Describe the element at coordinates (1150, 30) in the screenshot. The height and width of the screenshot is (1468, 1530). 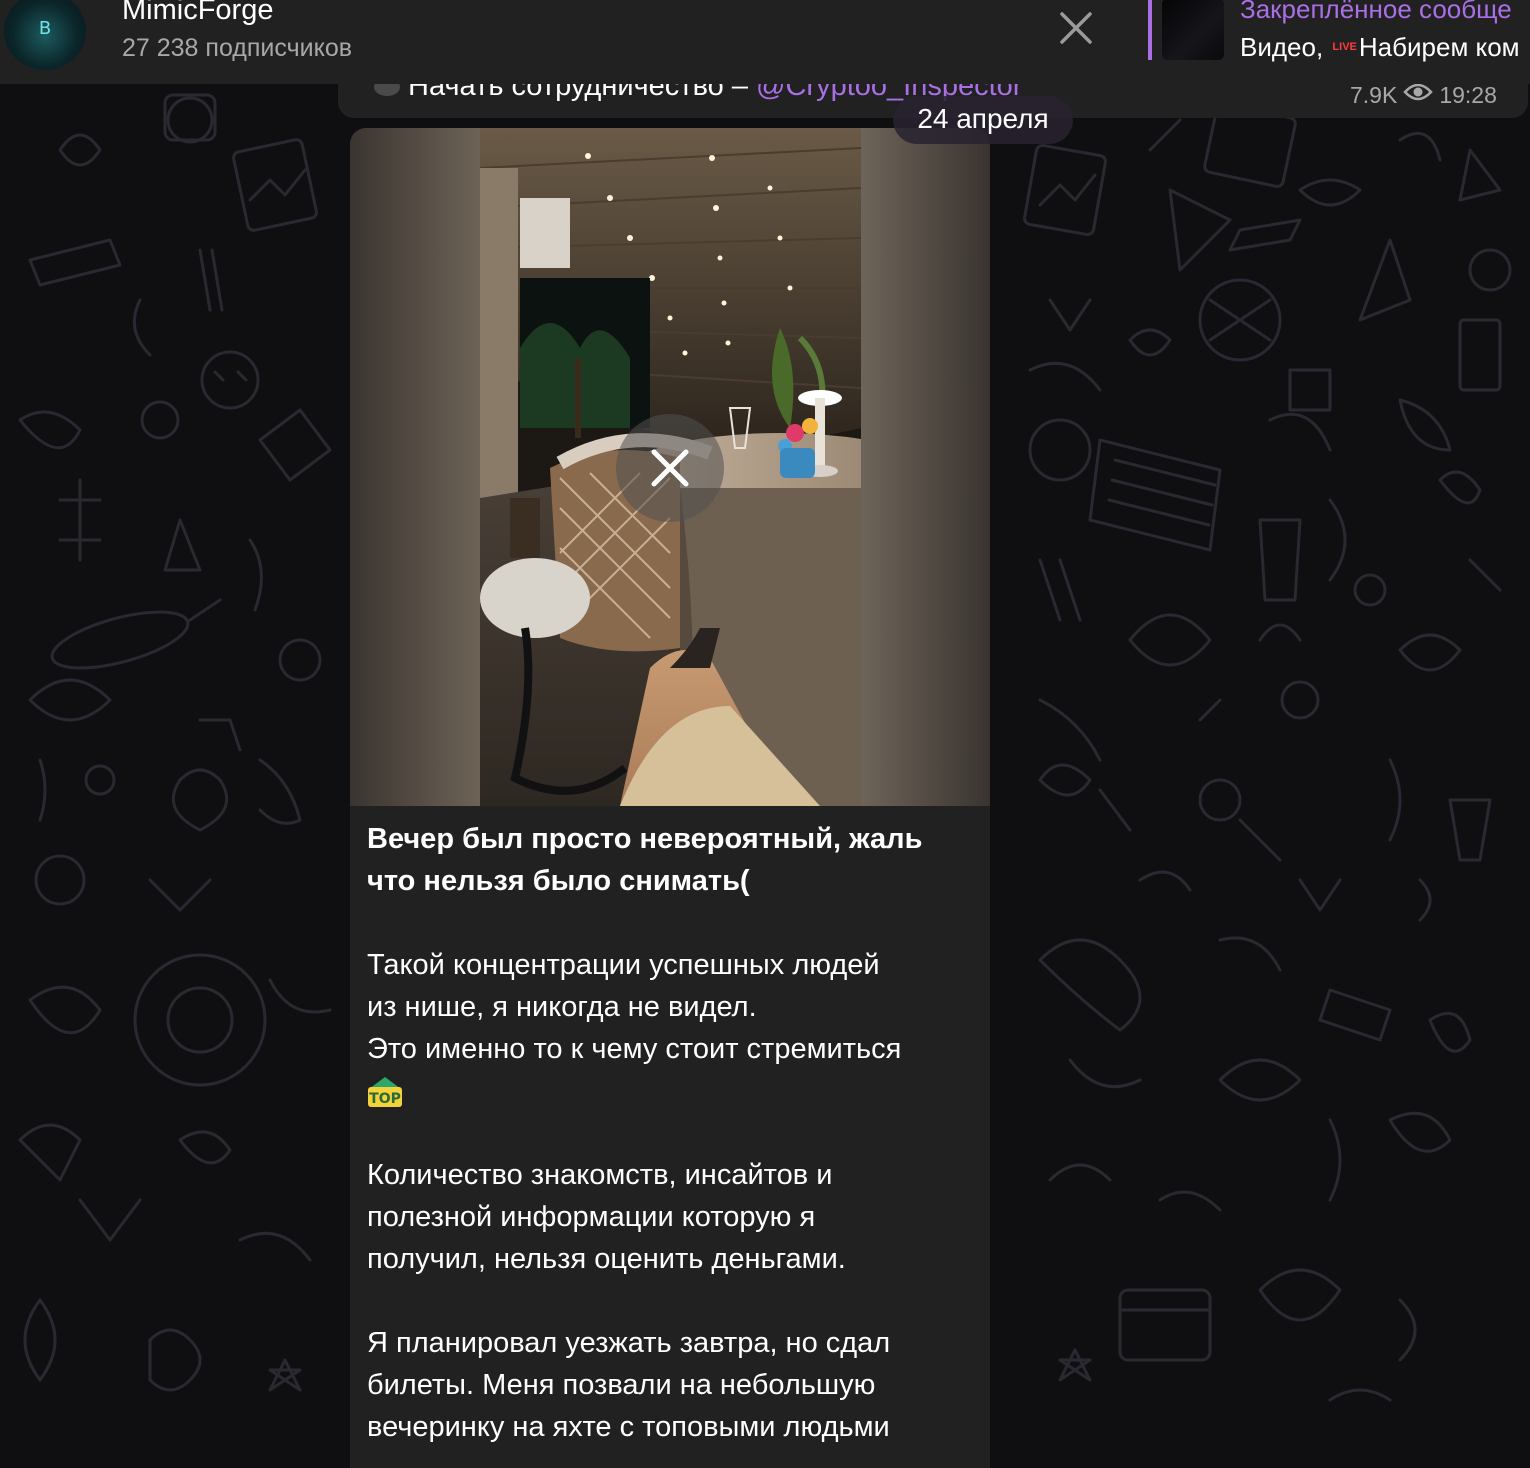
I see `pinned-indicator` at that location.